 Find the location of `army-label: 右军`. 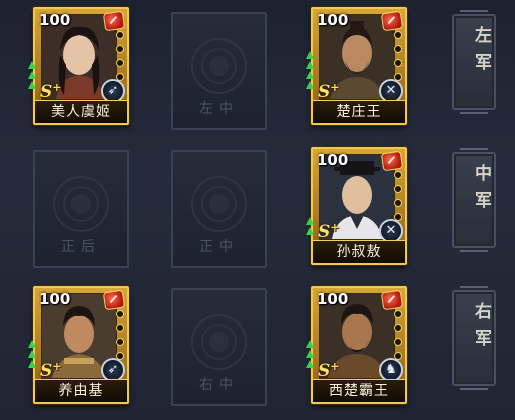

army-label: 右军 is located at coordinates (481, 329).